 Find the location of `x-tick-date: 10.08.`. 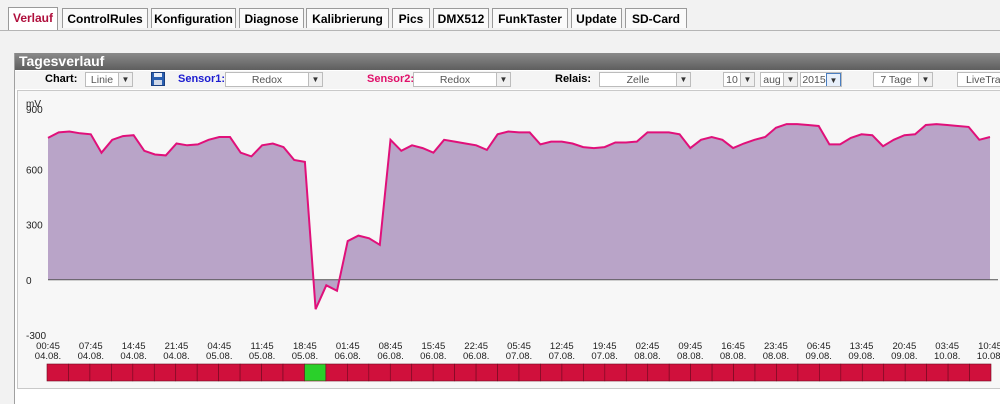

x-tick-date: 10.08. is located at coordinates (988, 356).